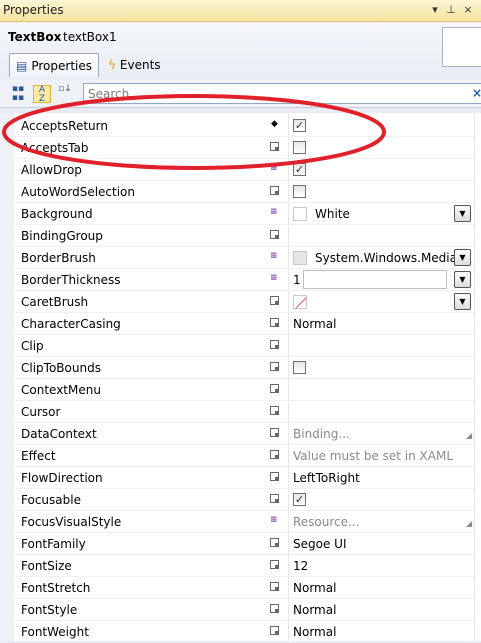 This screenshot has width=481, height=643. I want to click on property-row: ClipToBounds, so click(244, 368).